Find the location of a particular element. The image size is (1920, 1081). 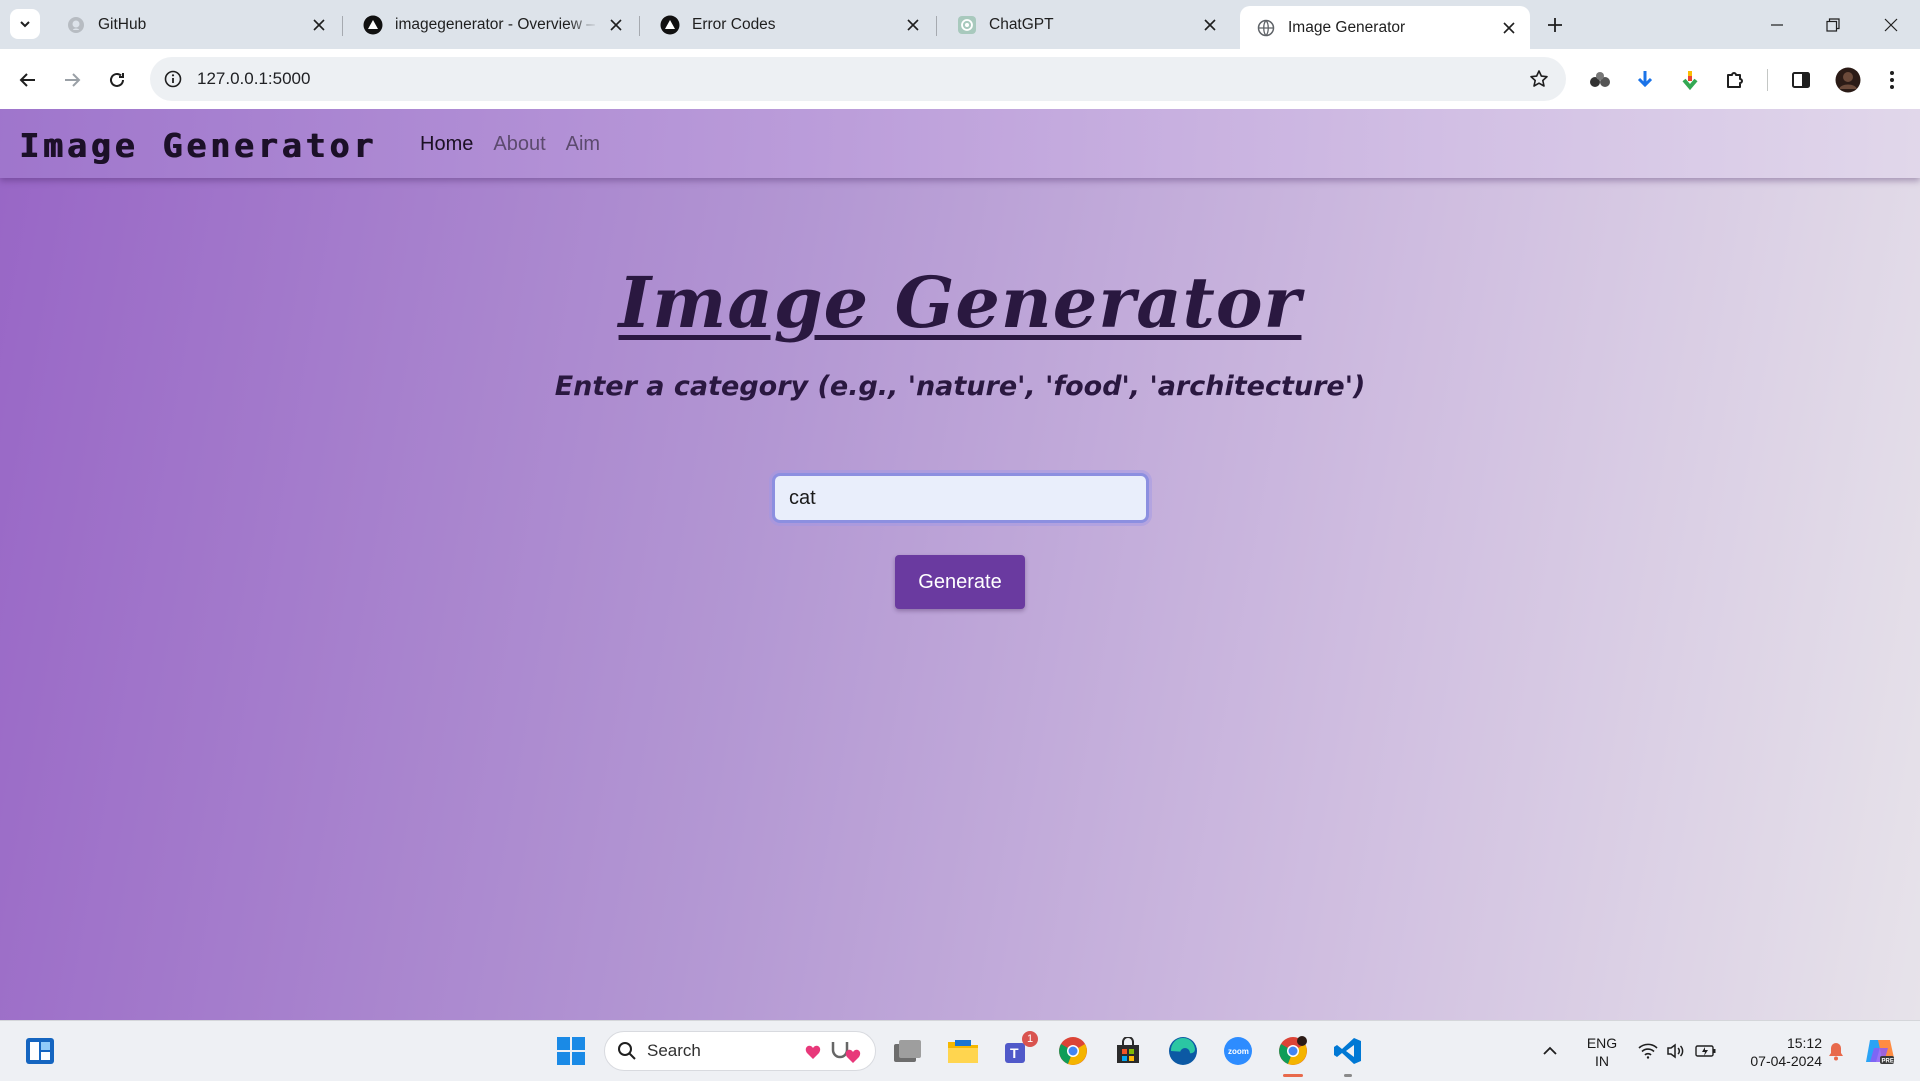

battery-status is located at coordinates (1706, 1051).